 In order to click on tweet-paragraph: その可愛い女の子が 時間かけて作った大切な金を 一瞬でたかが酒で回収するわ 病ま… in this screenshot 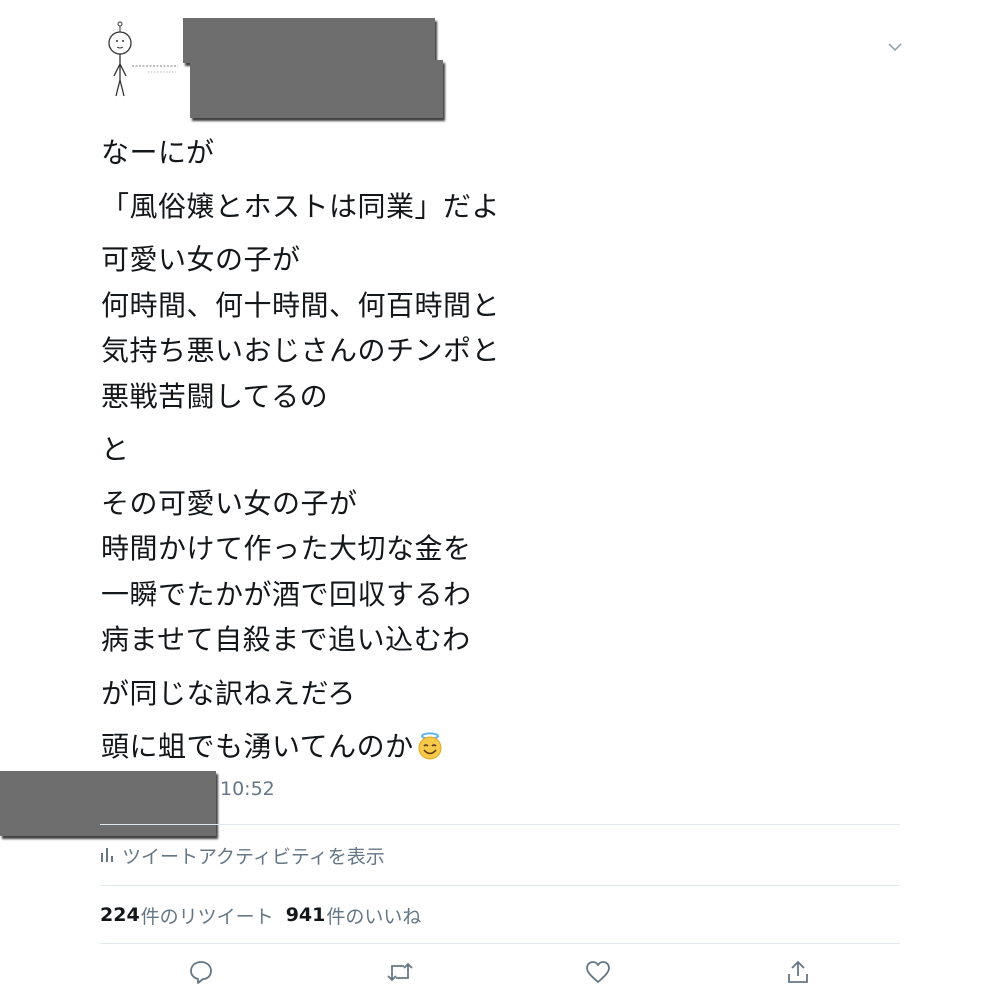, I will do `click(501, 572)`.